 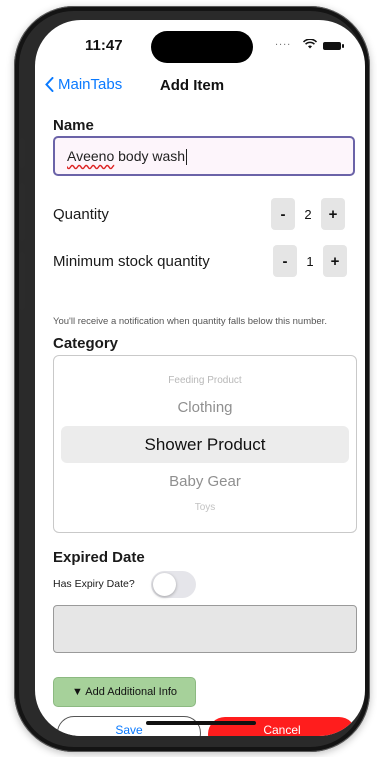 What do you see at coordinates (205, 629) in the screenshot?
I see `expiry-date-field` at bounding box center [205, 629].